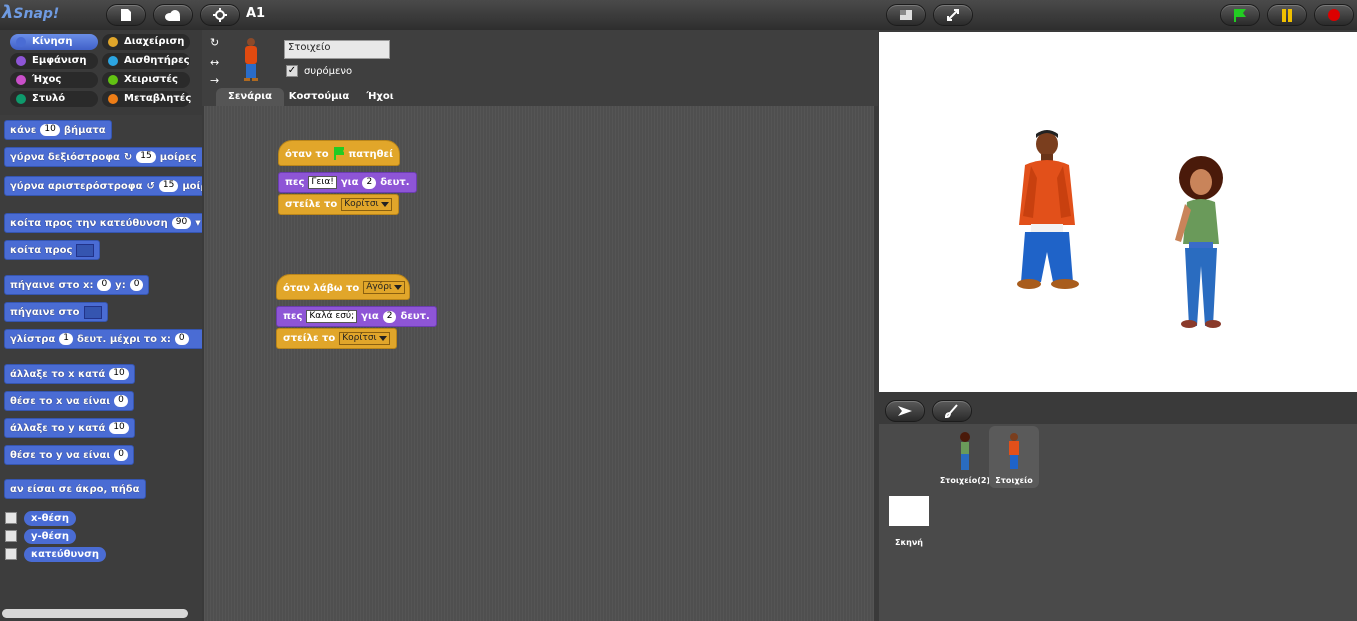 Image resolution: width=1357 pixels, height=621 pixels. Describe the element at coordinates (45, 312) in the screenshot. I see `block-label: πήγαινε στο` at that location.